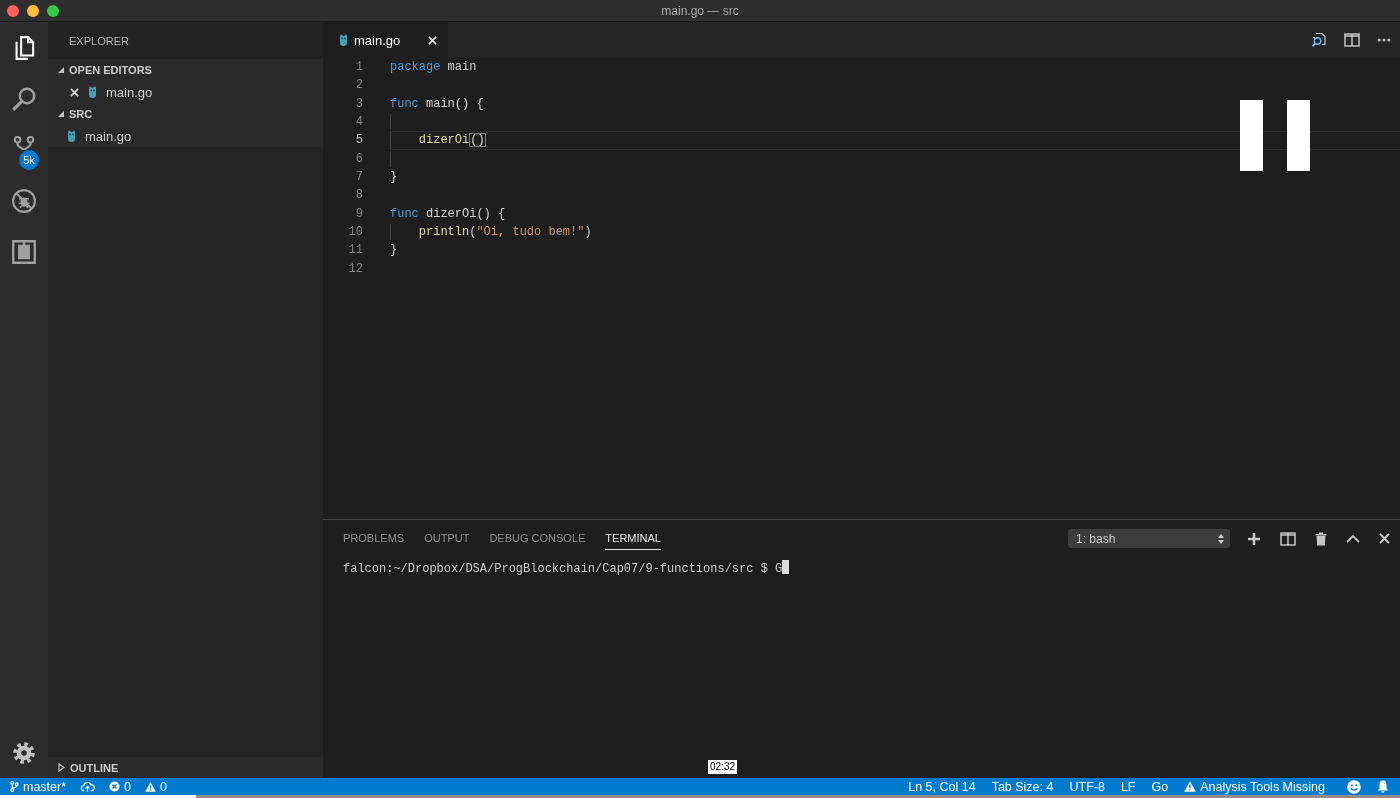  Describe the element at coordinates (185, 70) in the screenshot. I see `section-header: OPEN EDITORS` at that location.